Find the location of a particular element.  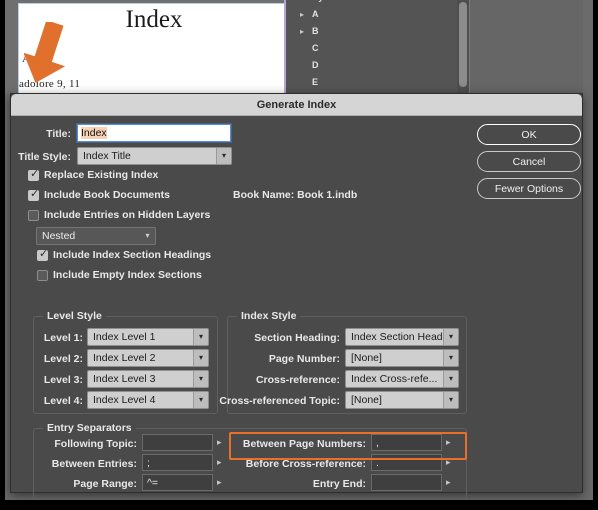

level-2-dropdown: Index Level 2 ▾ is located at coordinates (148, 358).